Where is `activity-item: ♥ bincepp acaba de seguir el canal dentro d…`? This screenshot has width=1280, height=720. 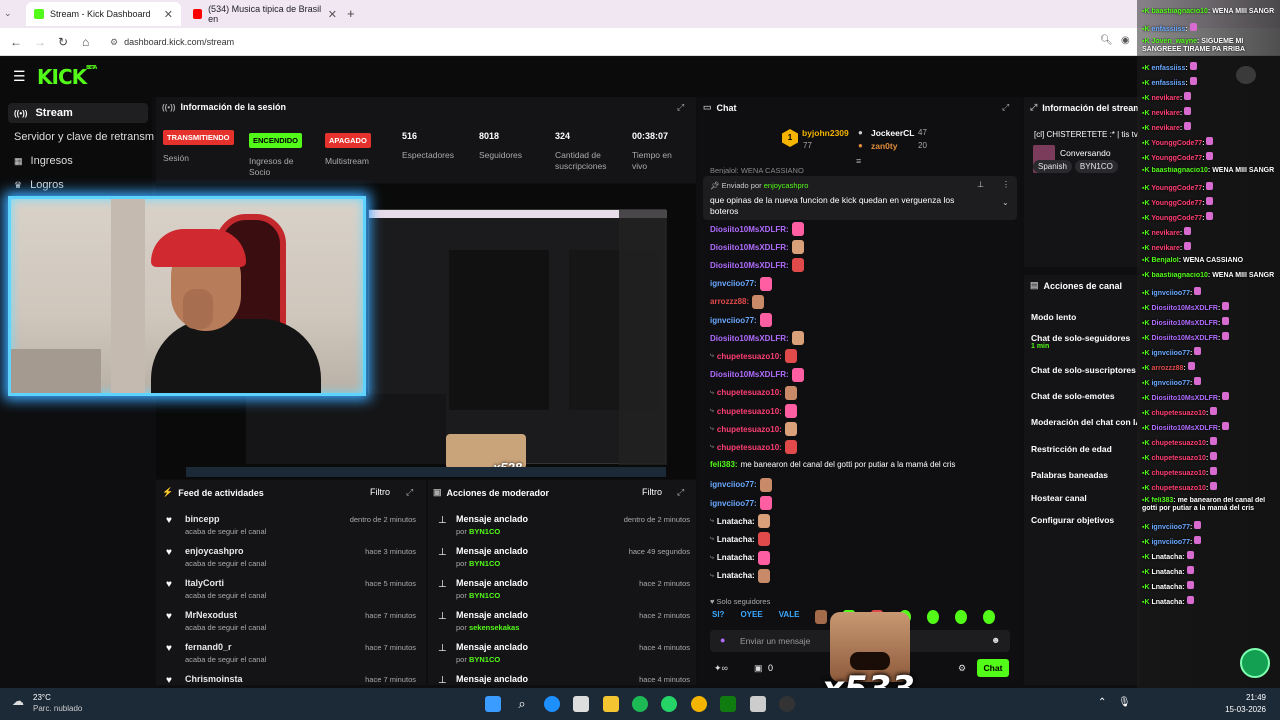 activity-item: ♥ bincepp acaba de seguir el canal dentro d… is located at coordinates (292, 528).